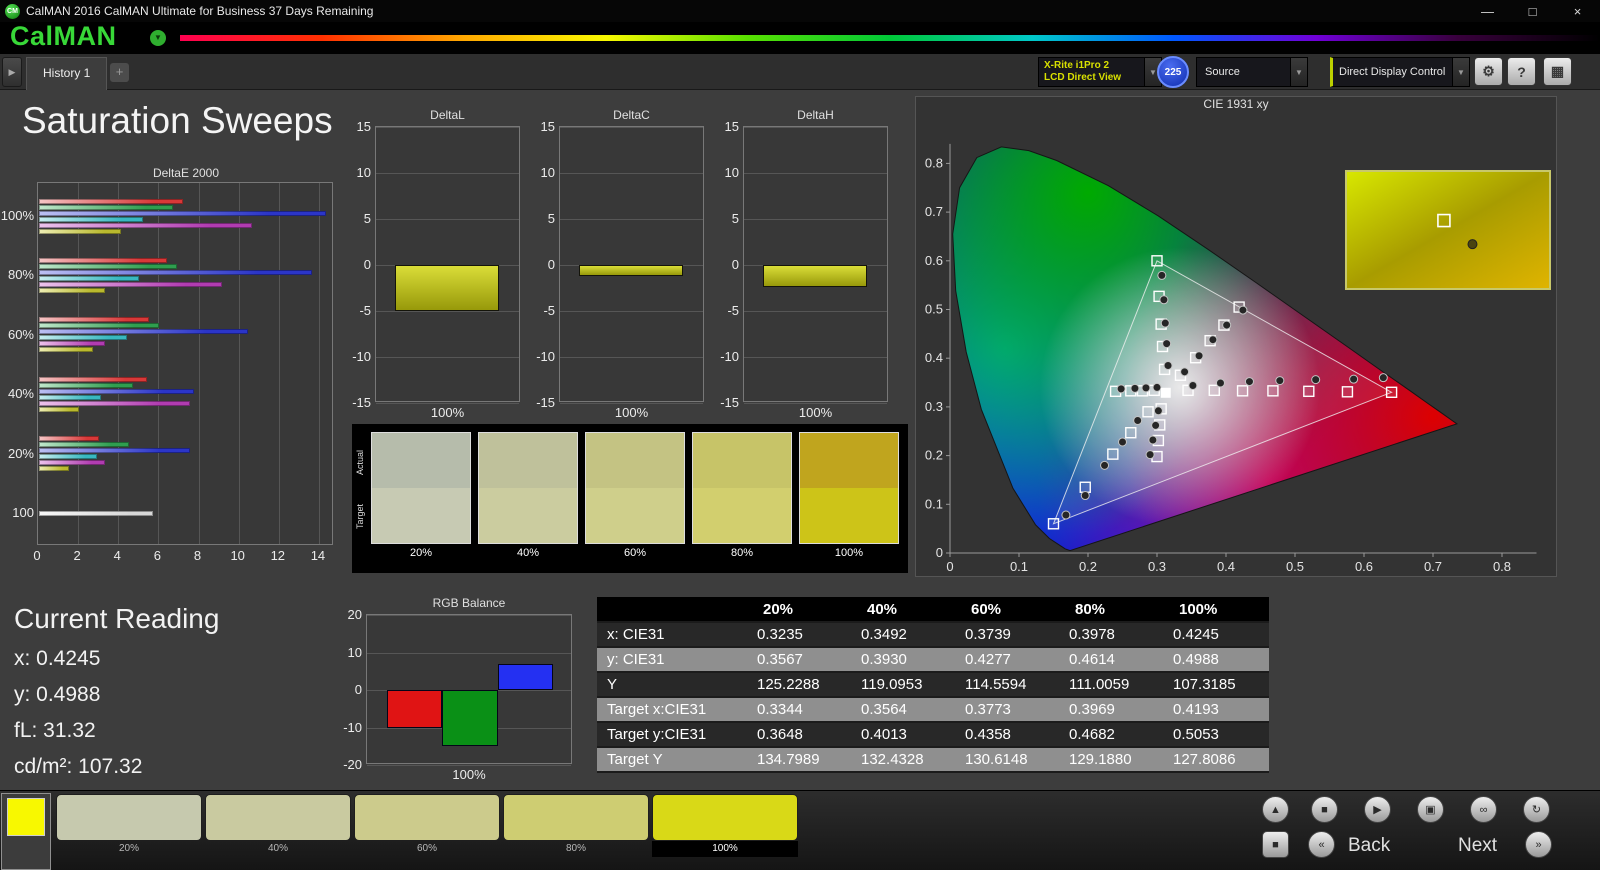 The image size is (1600, 870). Describe the element at coordinates (1483, 809) in the screenshot. I see `loop-icon: ∞` at that location.